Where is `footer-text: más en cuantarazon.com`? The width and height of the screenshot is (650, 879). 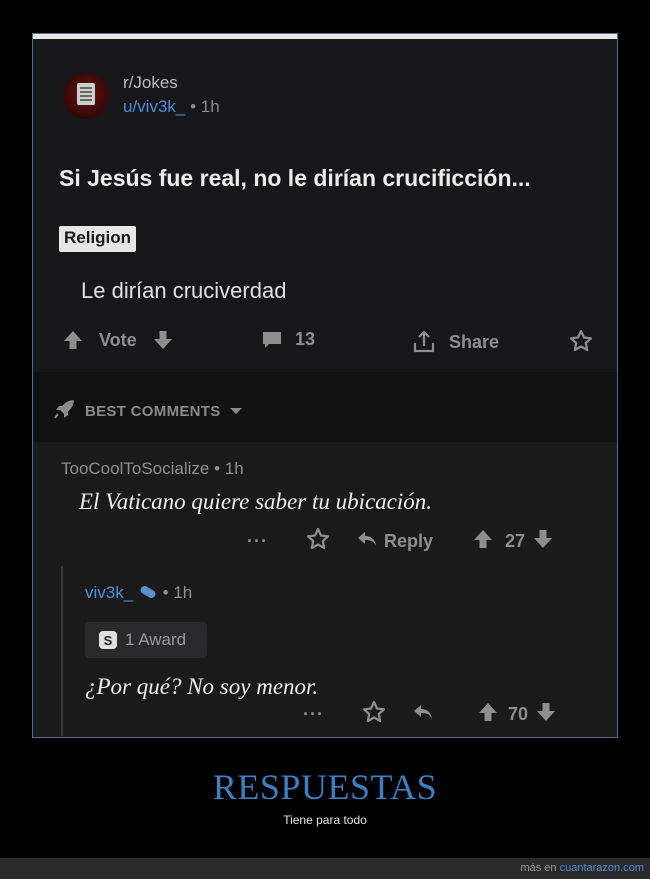 footer-text: más en cuantarazon.com is located at coordinates (582, 868).